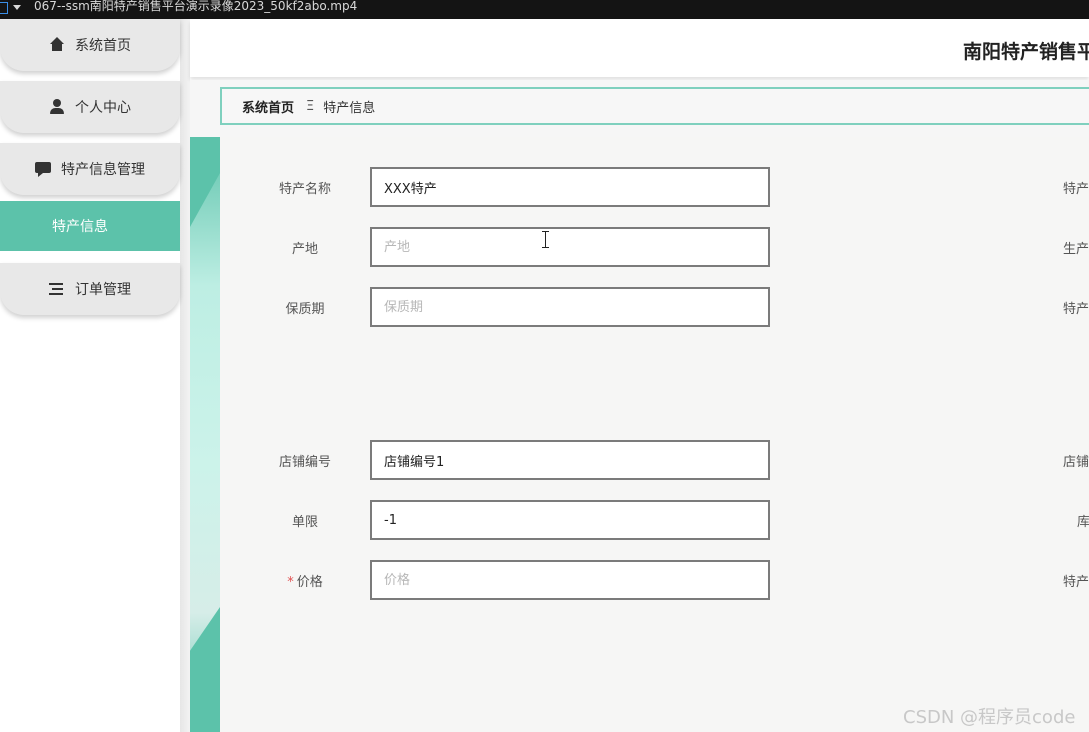 The image size is (1089, 732). Describe the element at coordinates (570, 460) in the screenshot. I see `shop-id-input` at that location.